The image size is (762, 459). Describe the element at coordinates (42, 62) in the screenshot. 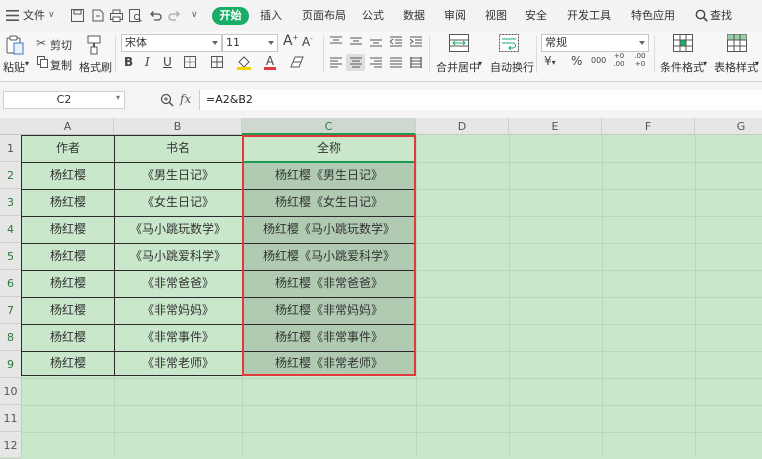

I see `copy-icon` at that location.